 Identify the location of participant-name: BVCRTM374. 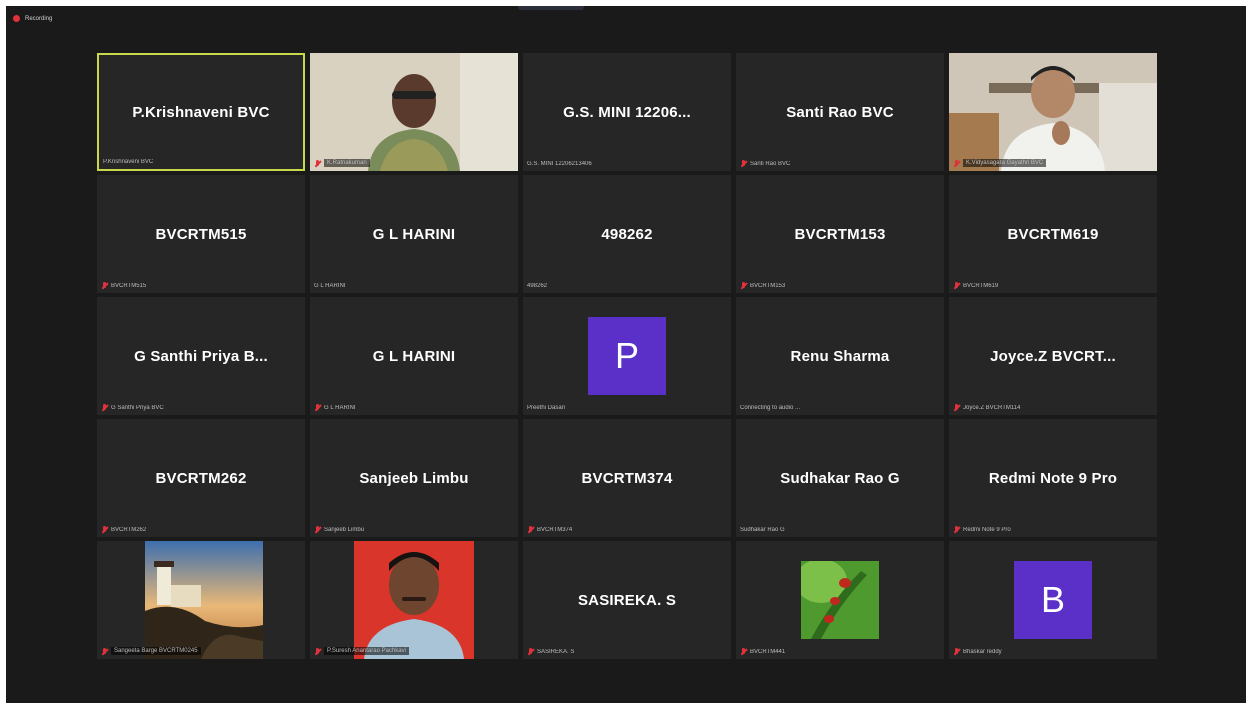
(627, 478).